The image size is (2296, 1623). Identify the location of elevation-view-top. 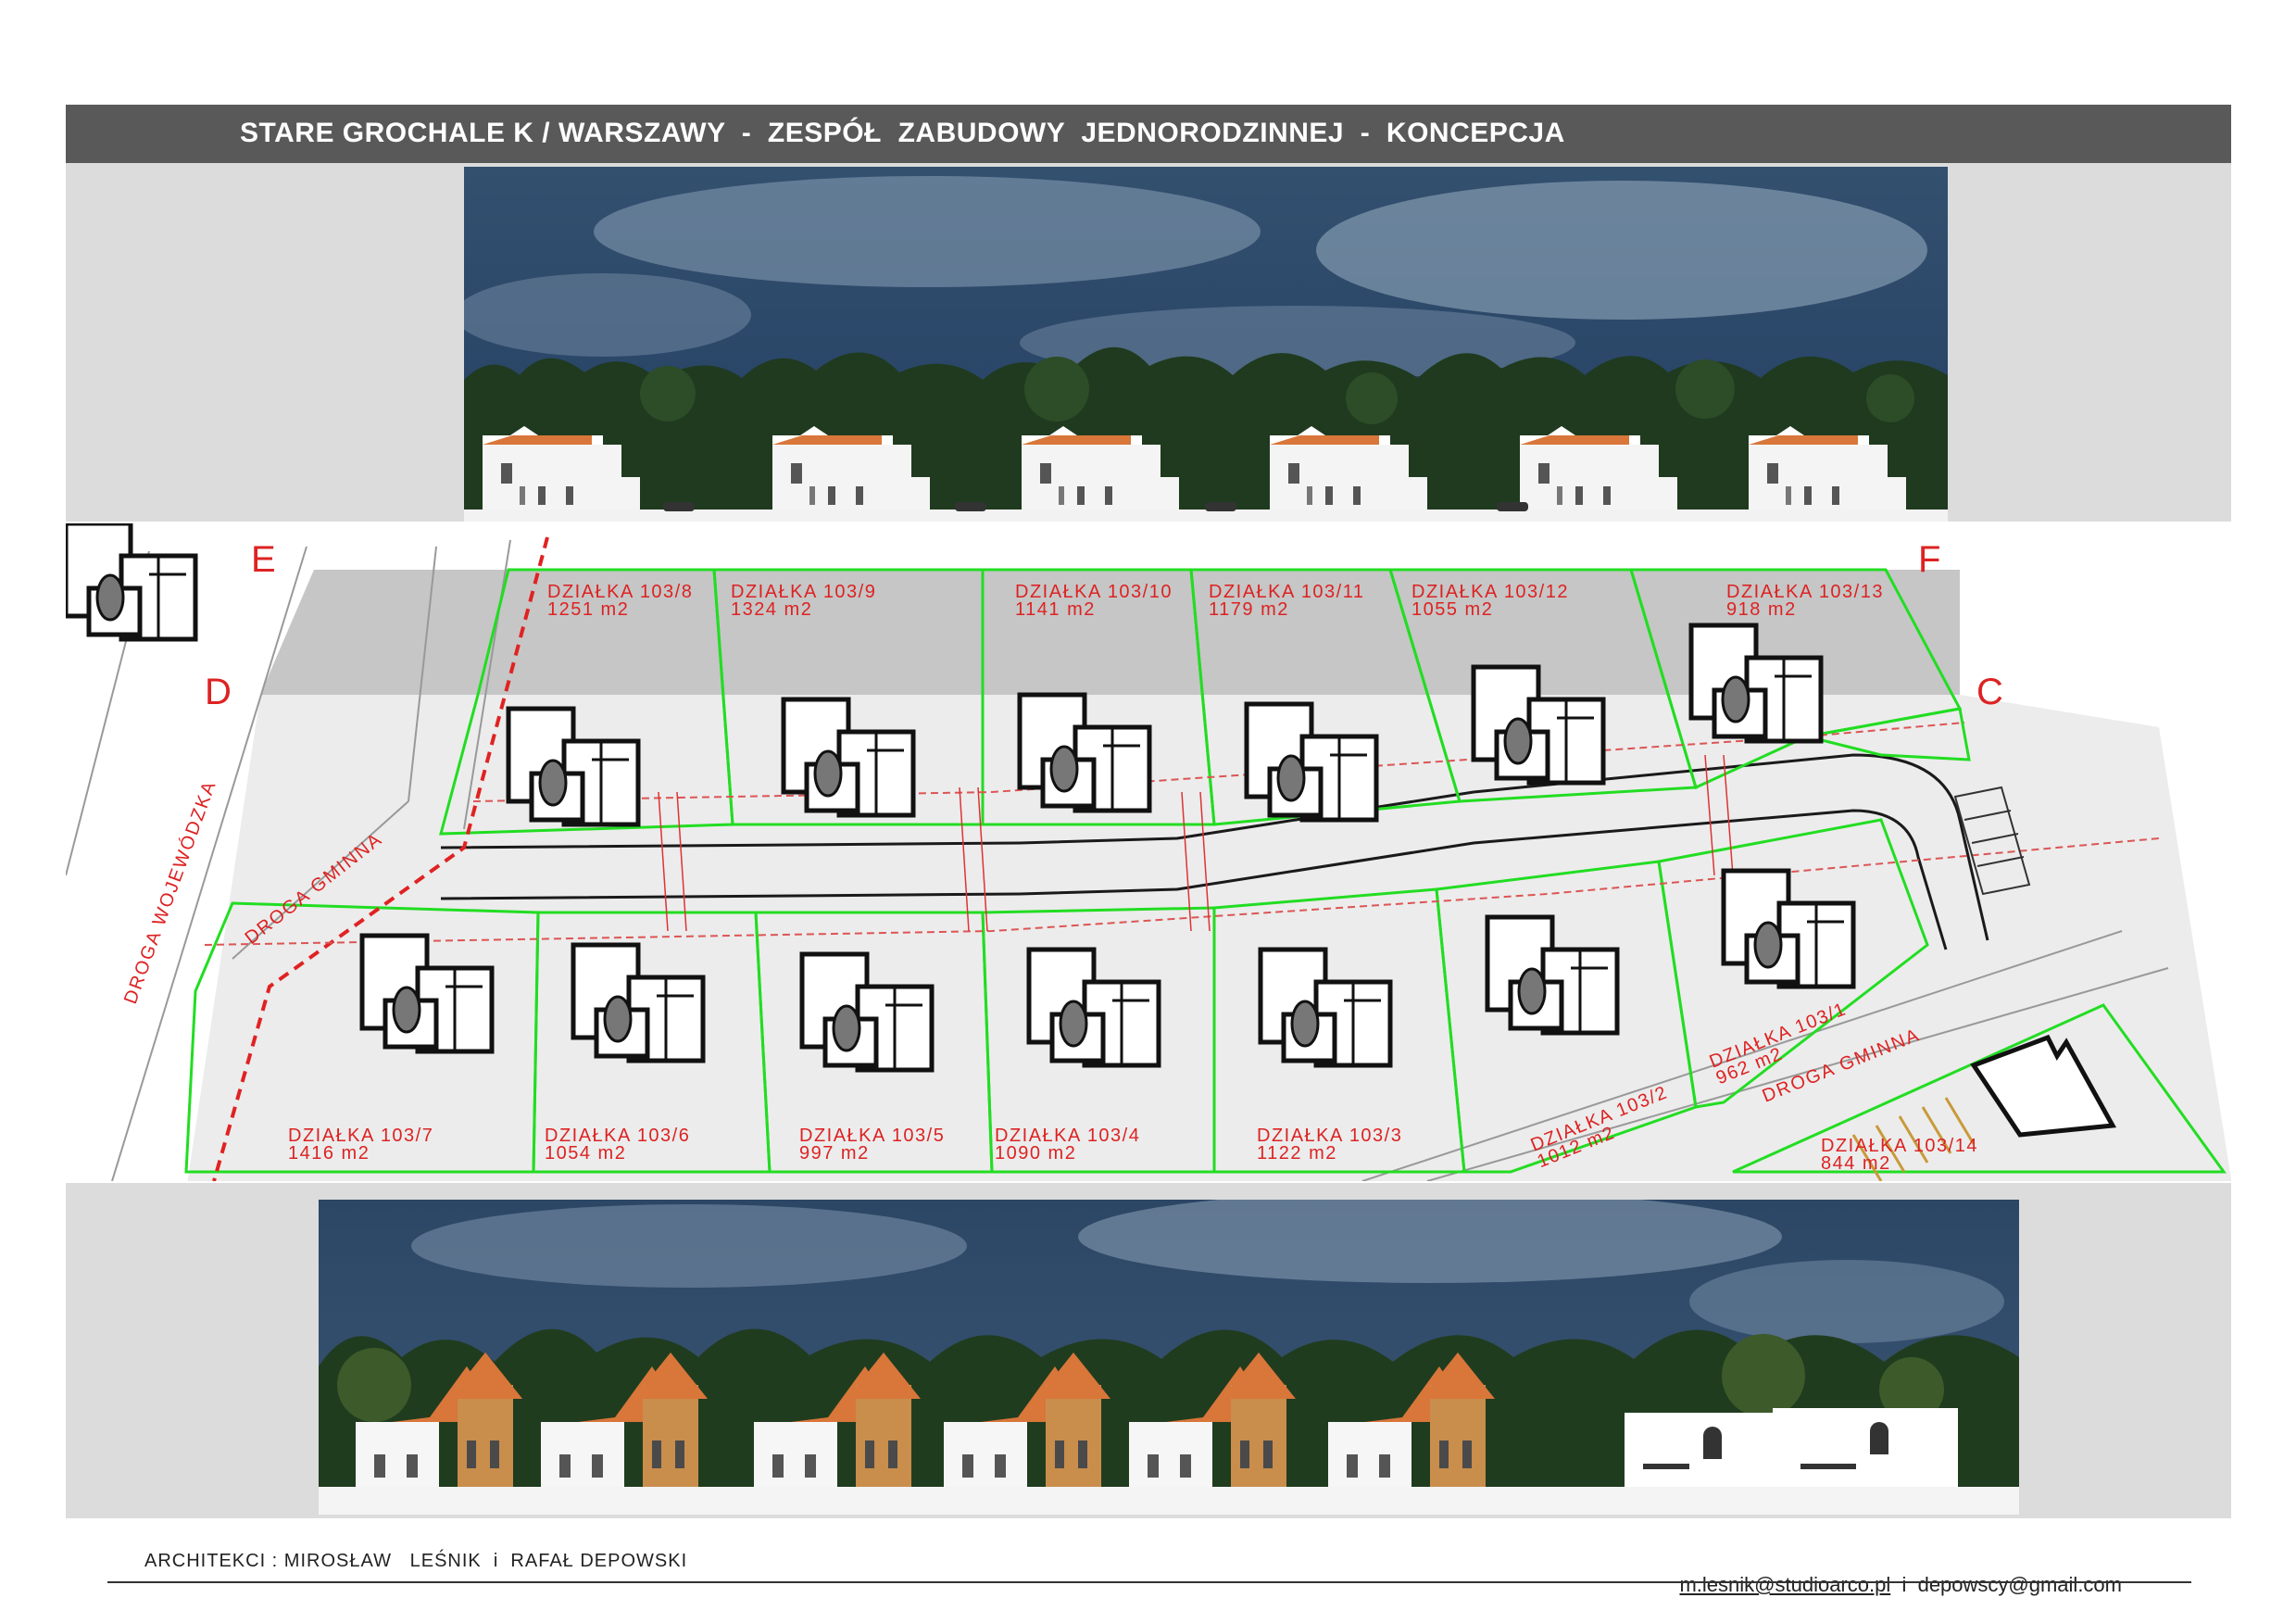
(1206, 344).